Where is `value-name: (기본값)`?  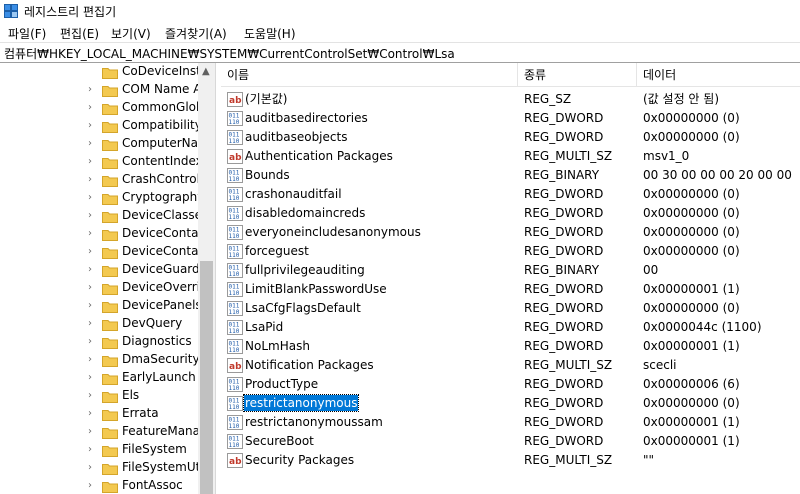 value-name: (기본값) is located at coordinates (266, 99).